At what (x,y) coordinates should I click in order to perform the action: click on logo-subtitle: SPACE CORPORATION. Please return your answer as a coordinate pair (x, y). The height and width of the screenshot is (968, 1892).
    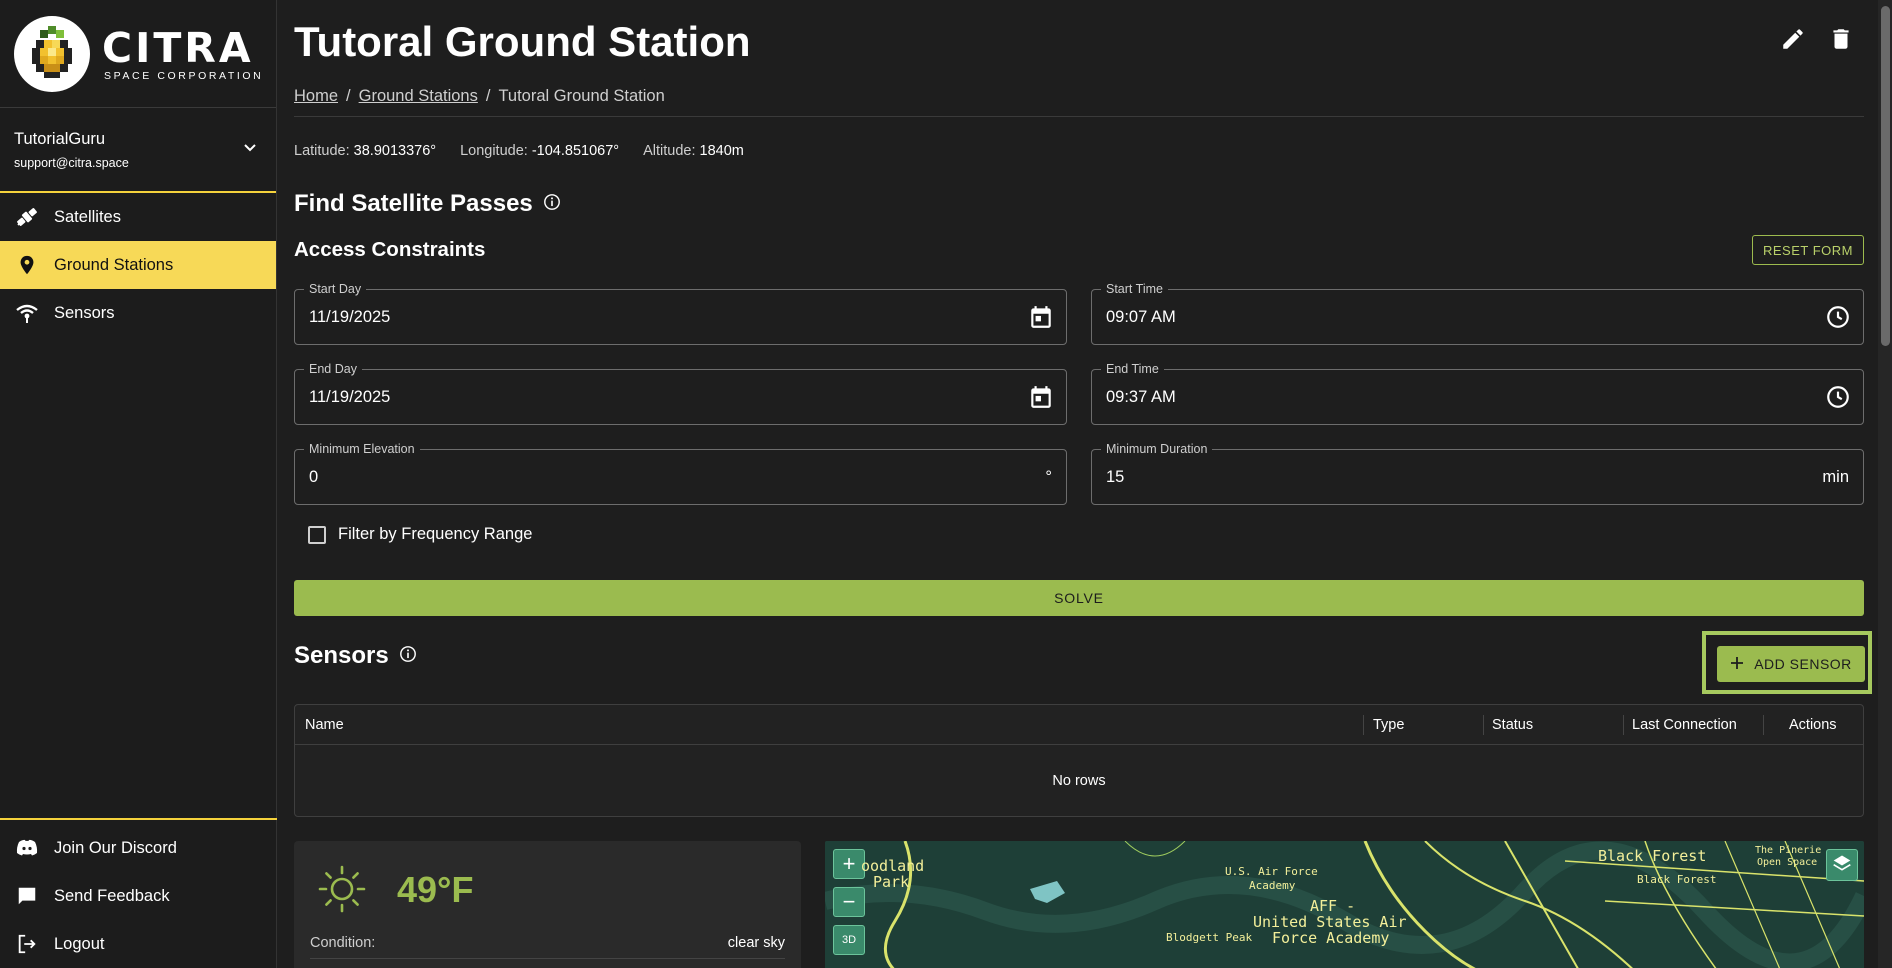
    Looking at the image, I should click on (184, 75).